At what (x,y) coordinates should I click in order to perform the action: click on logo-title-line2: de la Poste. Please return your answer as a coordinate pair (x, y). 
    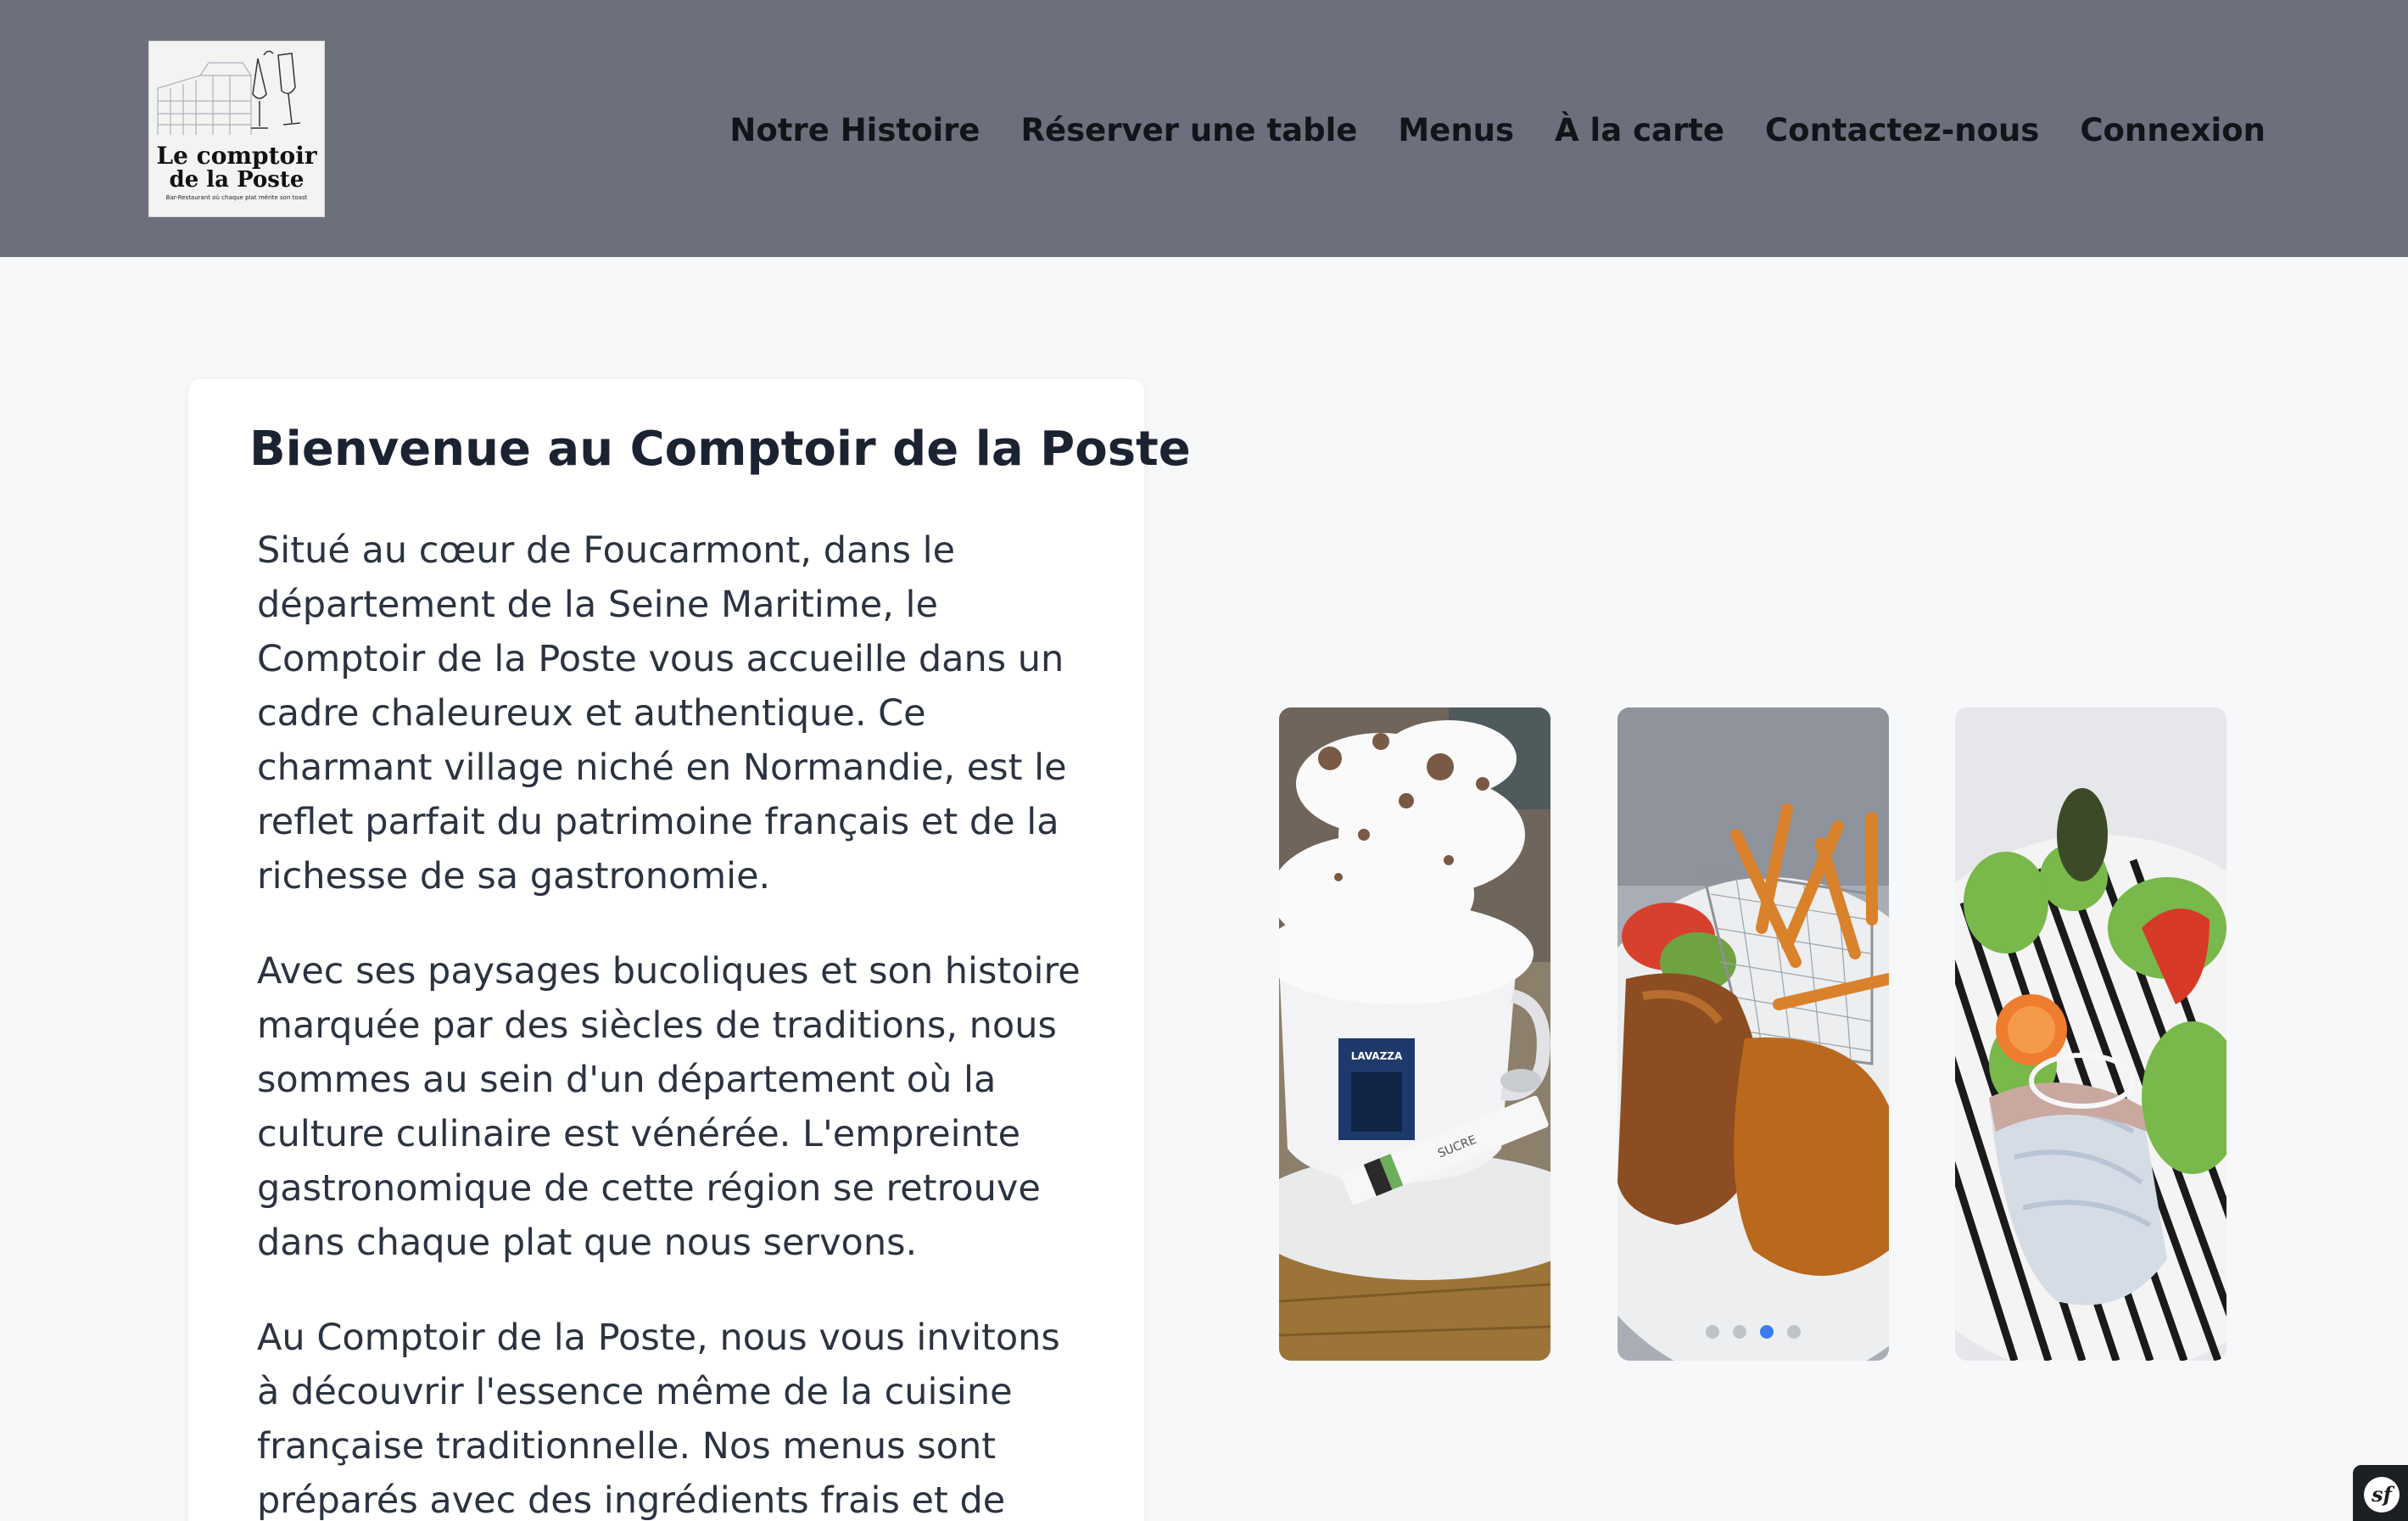
    Looking at the image, I should click on (236, 180).